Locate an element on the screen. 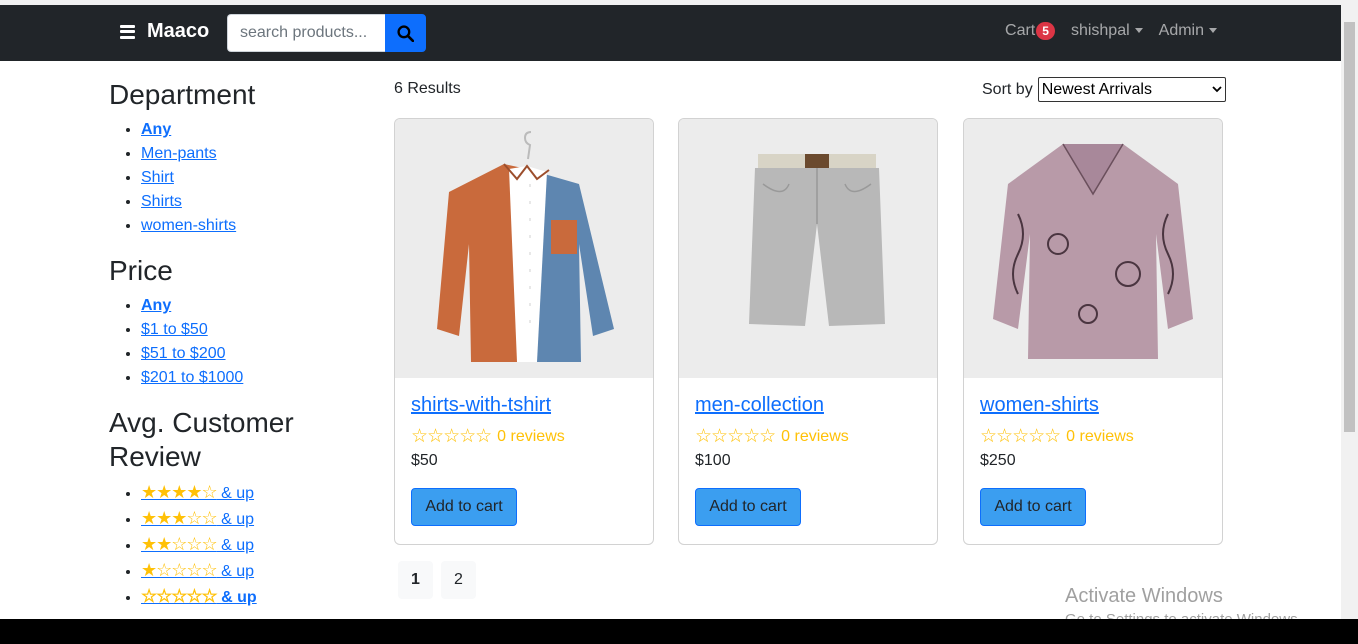  search-input is located at coordinates (306, 33).